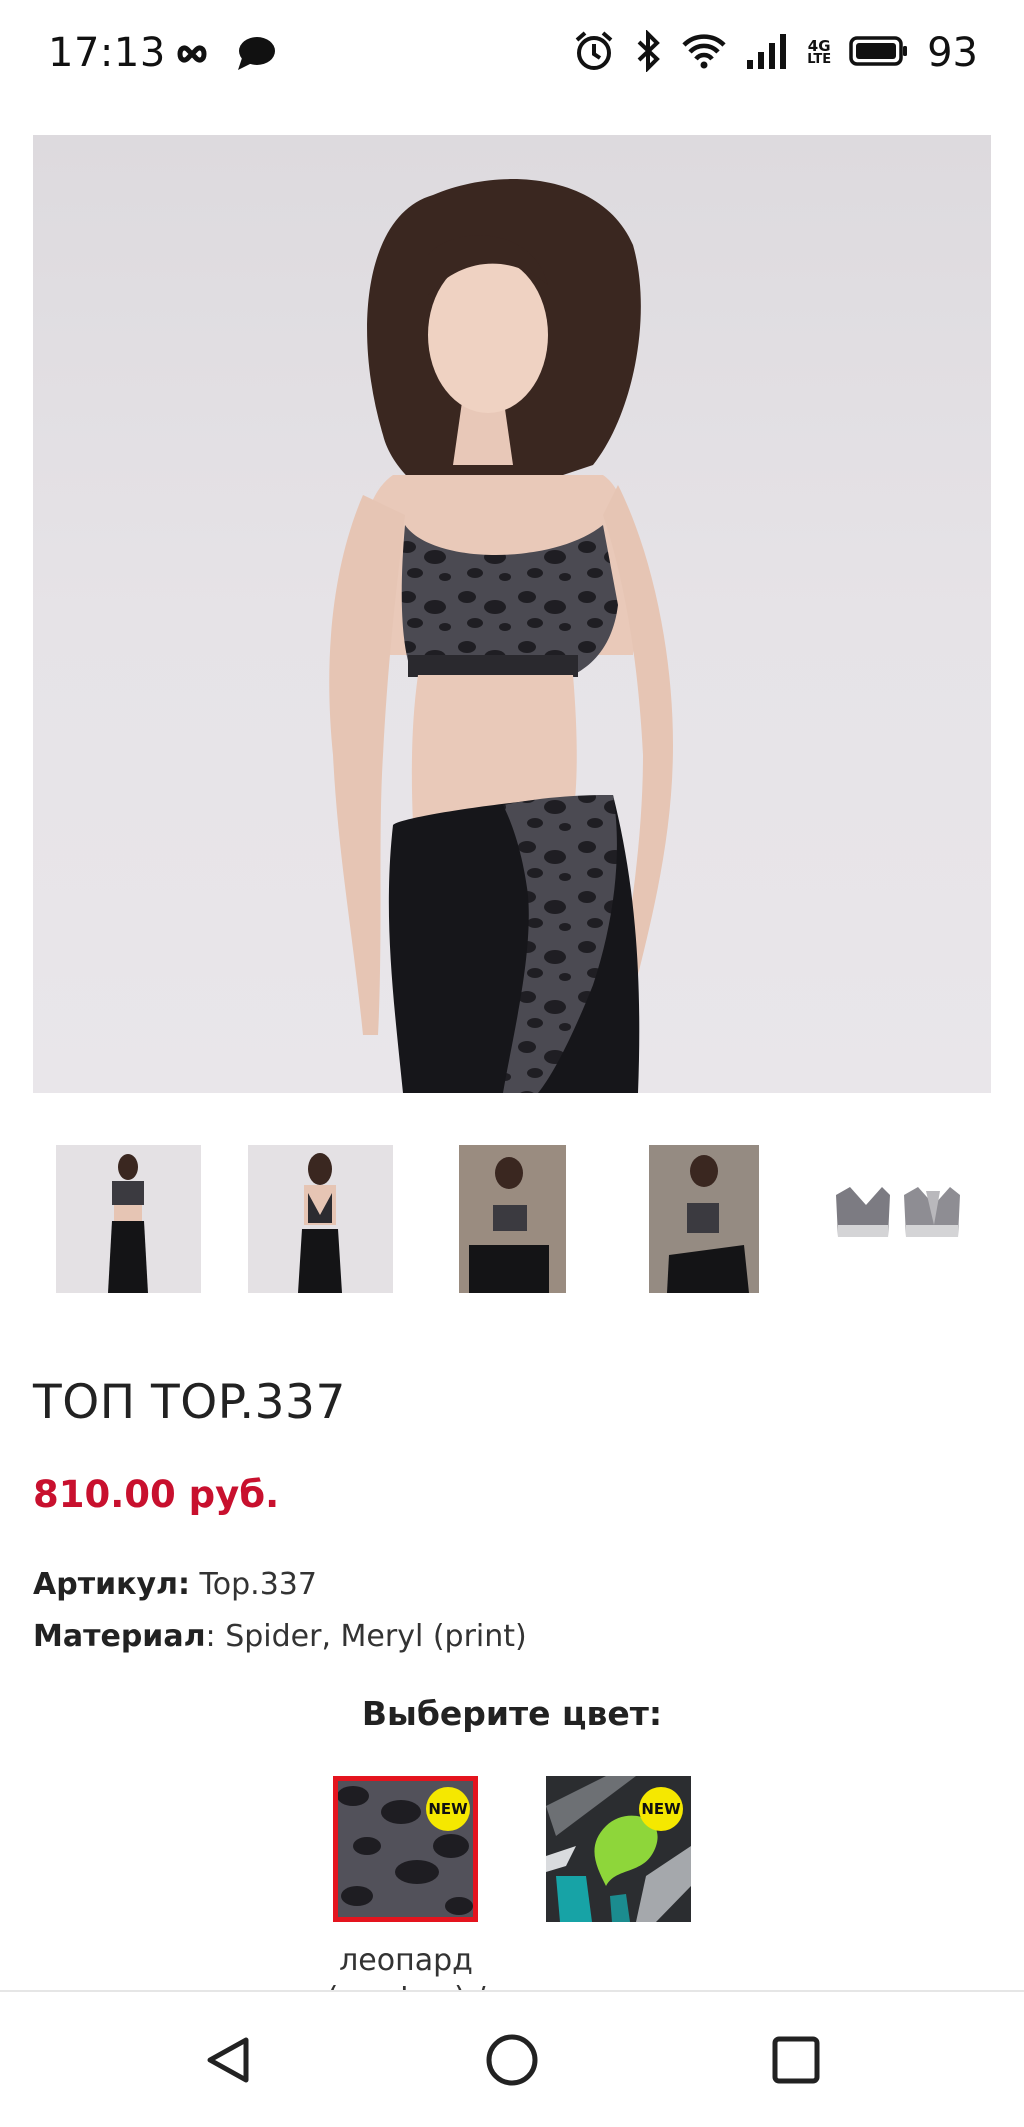 This screenshot has height=2127, width=1024. What do you see at coordinates (189, 1402) in the screenshot?
I see `product-title: ТОП TOP.337` at bounding box center [189, 1402].